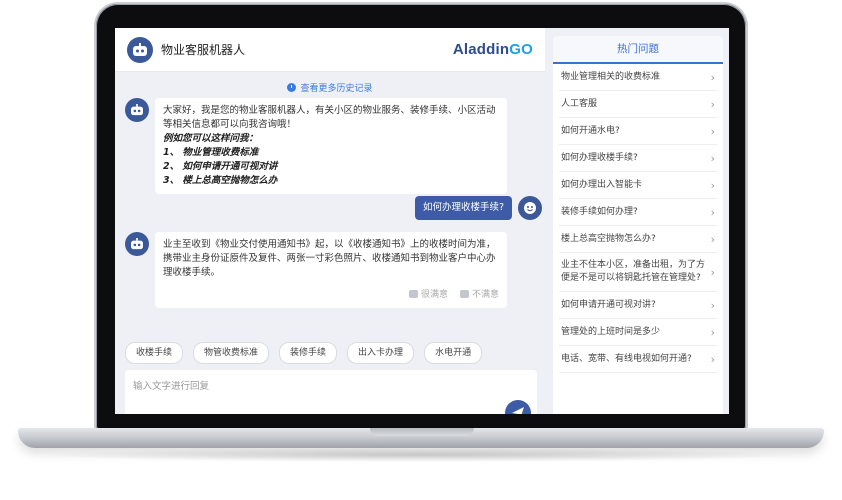 Image resolution: width=842 pixels, height=500 pixels. Describe the element at coordinates (608, 238) in the screenshot. I see `faq-item-label: 楼上总高空抛物怎么办?` at that location.